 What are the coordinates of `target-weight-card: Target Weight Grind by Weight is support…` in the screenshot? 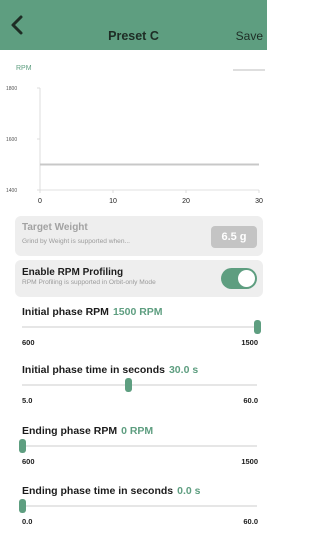 It's located at (139, 236).